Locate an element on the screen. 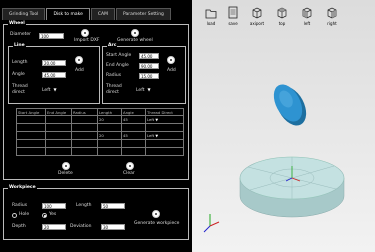  column-header: Start Angle is located at coordinates (31, 112).